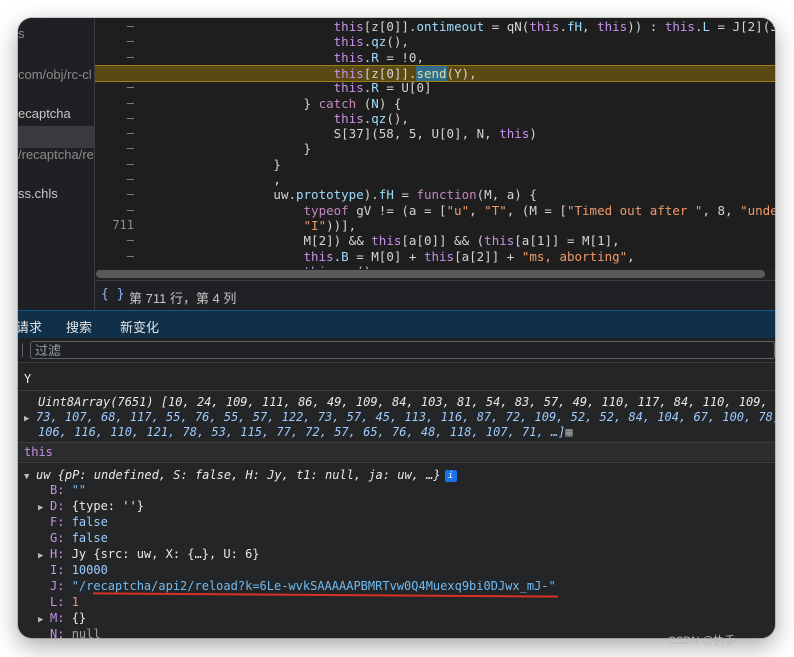 The image size is (794, 657). What do you see at coordinates (406, 555) in the screenshot?
I see `object-property-H: ▶ H: Jy {src: uw, X: {…}, U: 6}` at bounding box center [406, 555].